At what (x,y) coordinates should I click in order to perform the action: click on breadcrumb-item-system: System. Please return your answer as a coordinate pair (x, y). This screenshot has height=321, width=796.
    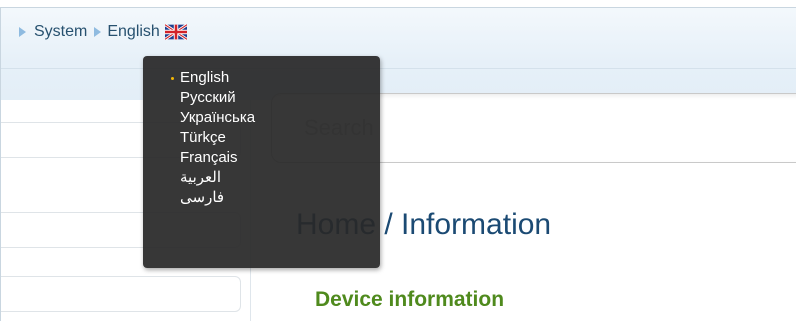
    Looking at the image, I should click on (60, 32).